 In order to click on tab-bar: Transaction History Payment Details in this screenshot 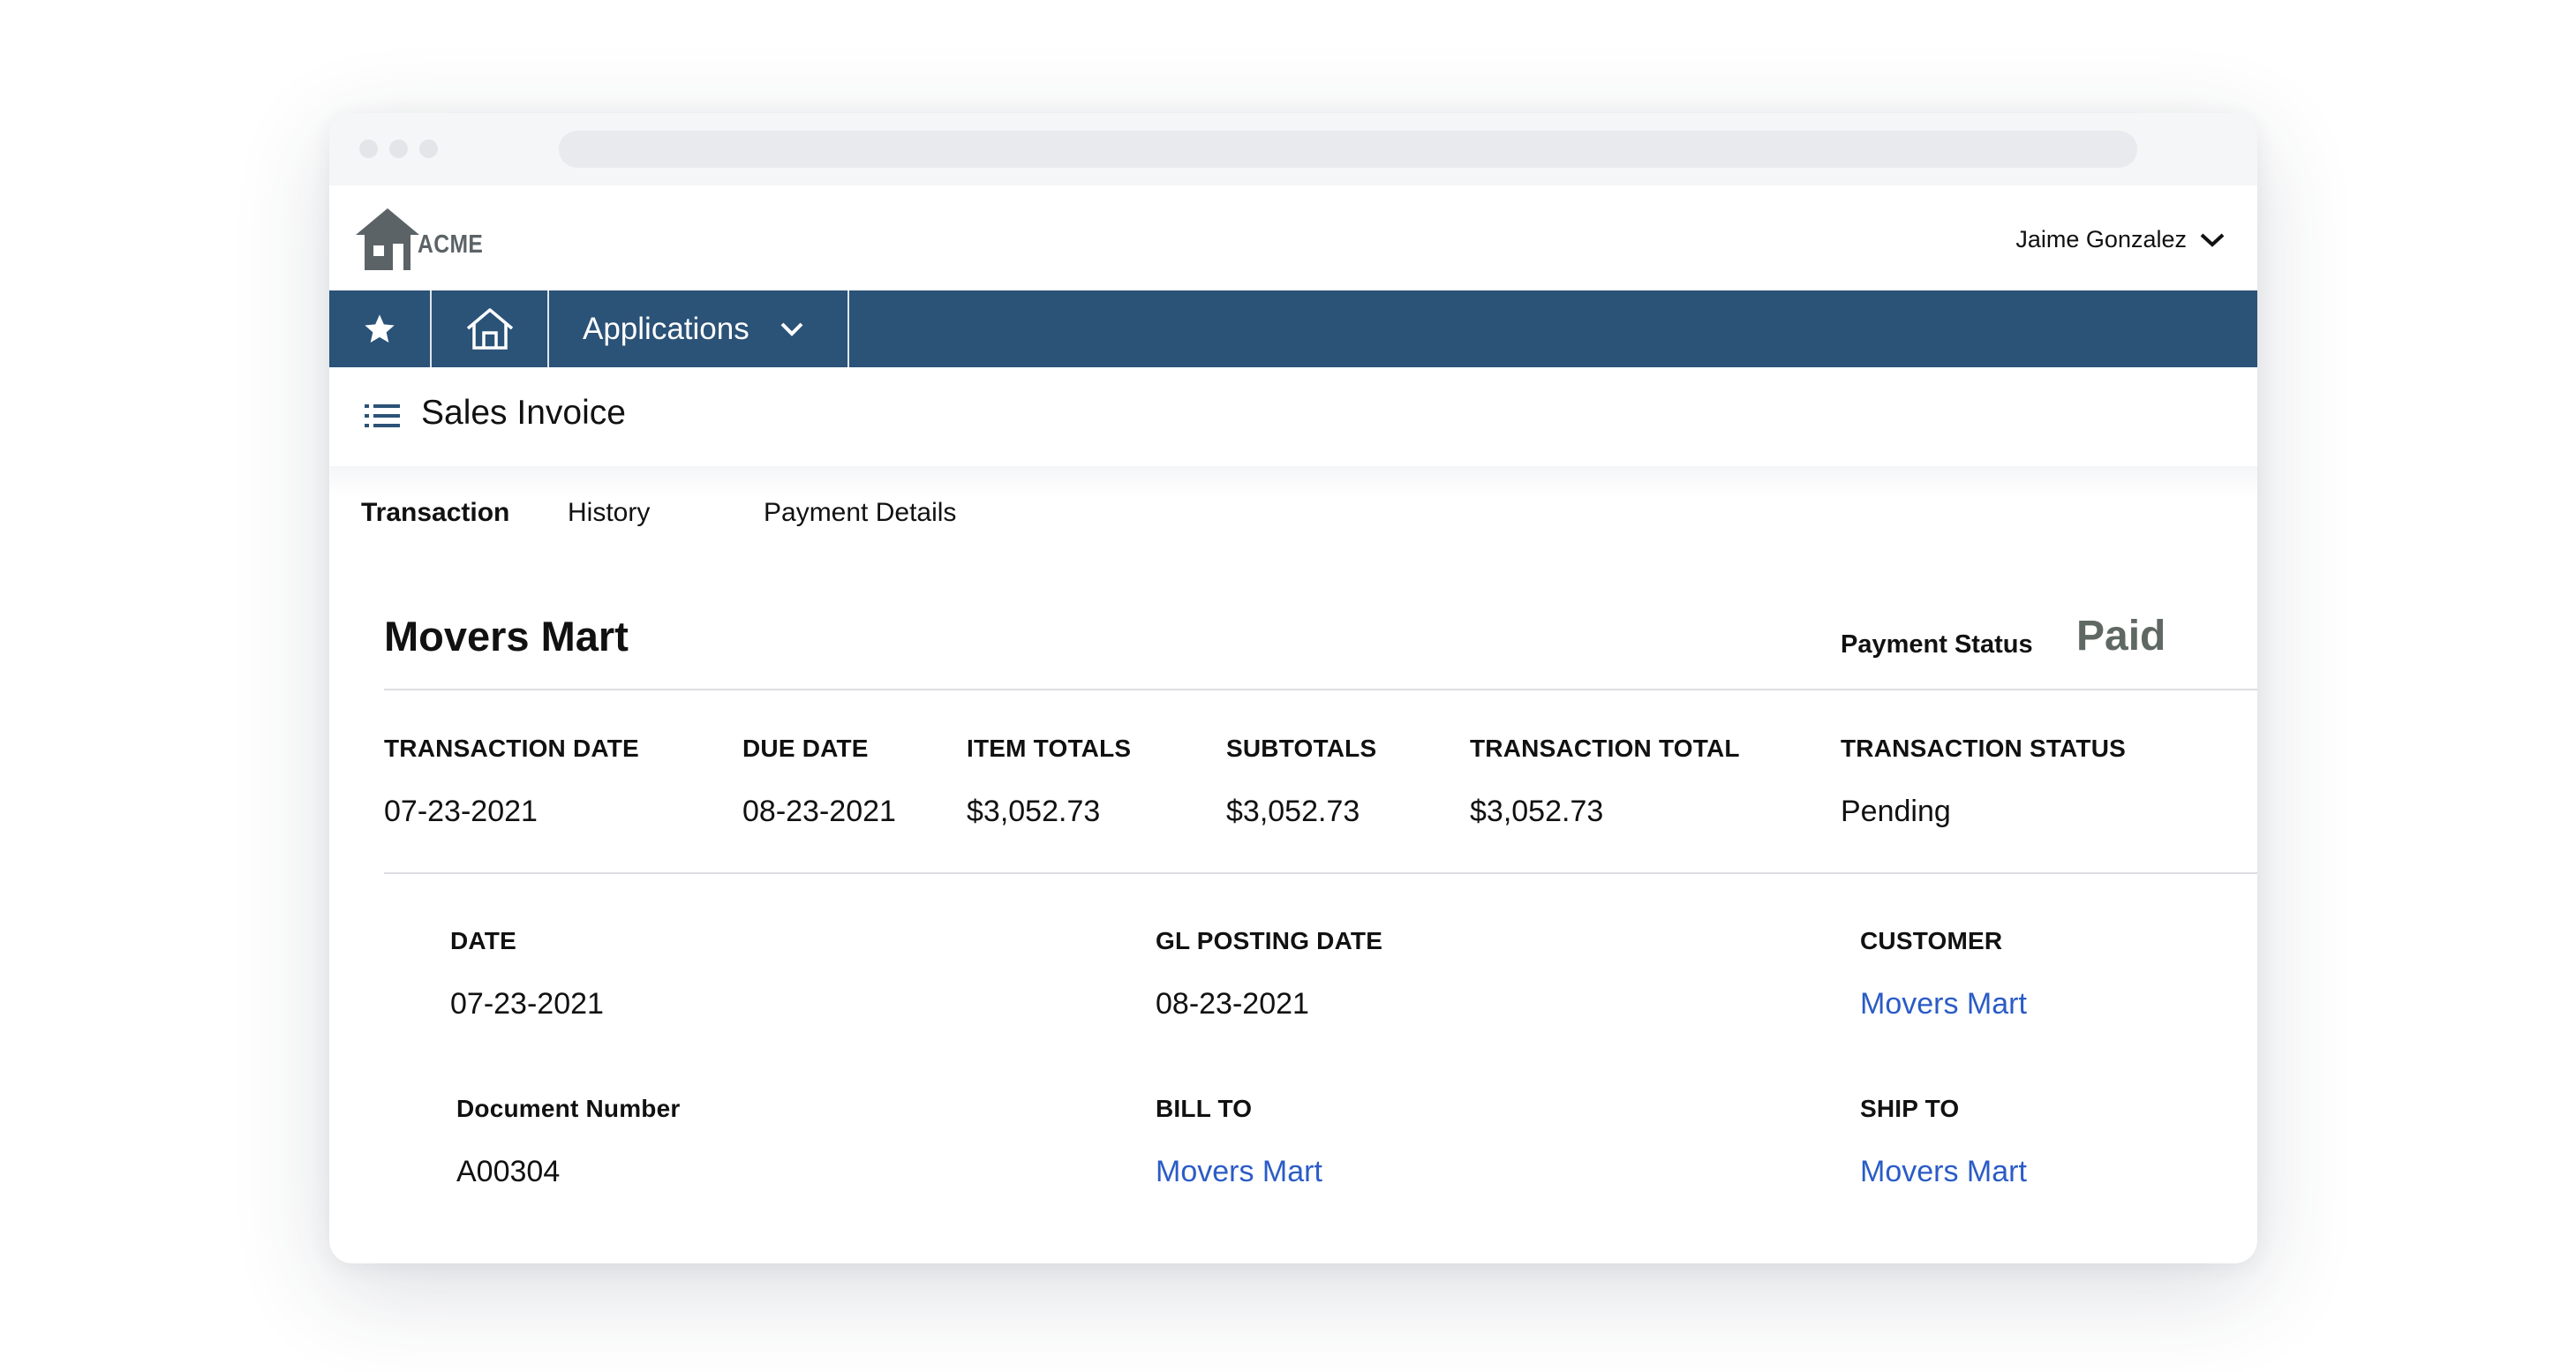, I will do `click(1293, 523)`.